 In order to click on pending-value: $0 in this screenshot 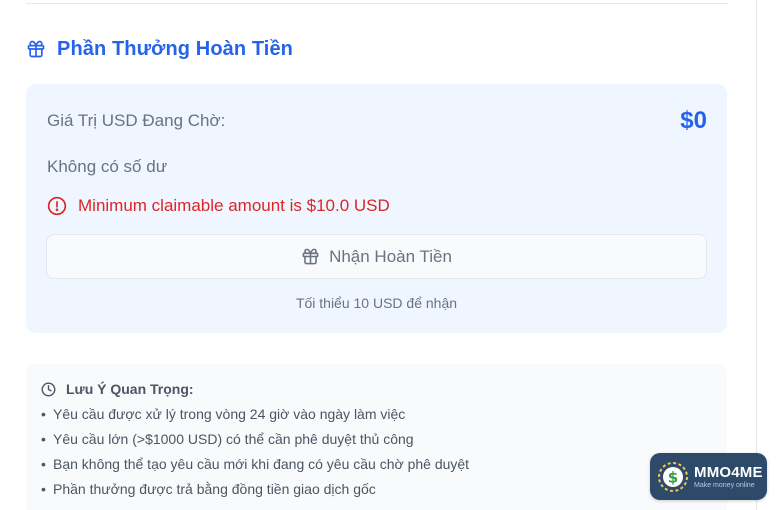, I will do `click(693, 120)`.